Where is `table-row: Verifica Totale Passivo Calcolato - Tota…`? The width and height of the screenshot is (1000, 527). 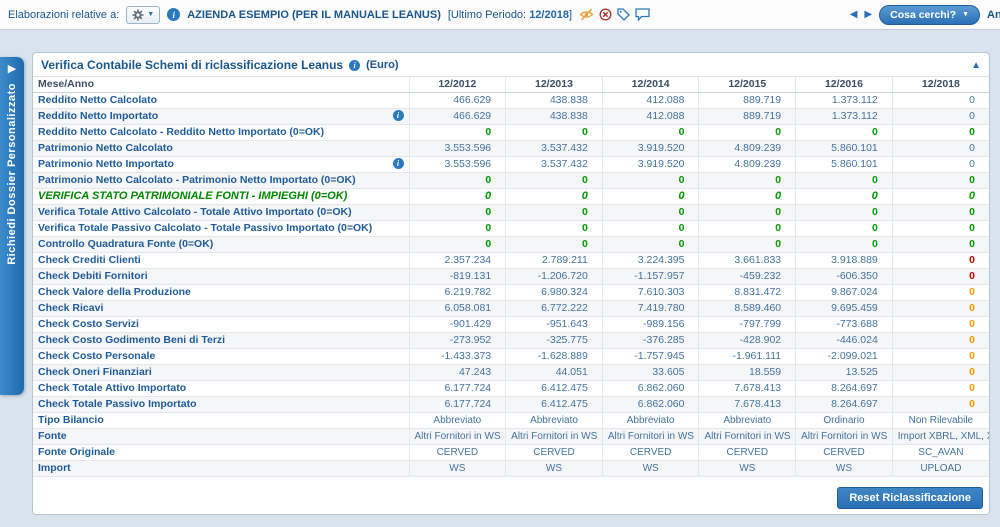 table-row: Verifica Totale Passivo Calcolato - Tota… is located at coordinates (511, 228).